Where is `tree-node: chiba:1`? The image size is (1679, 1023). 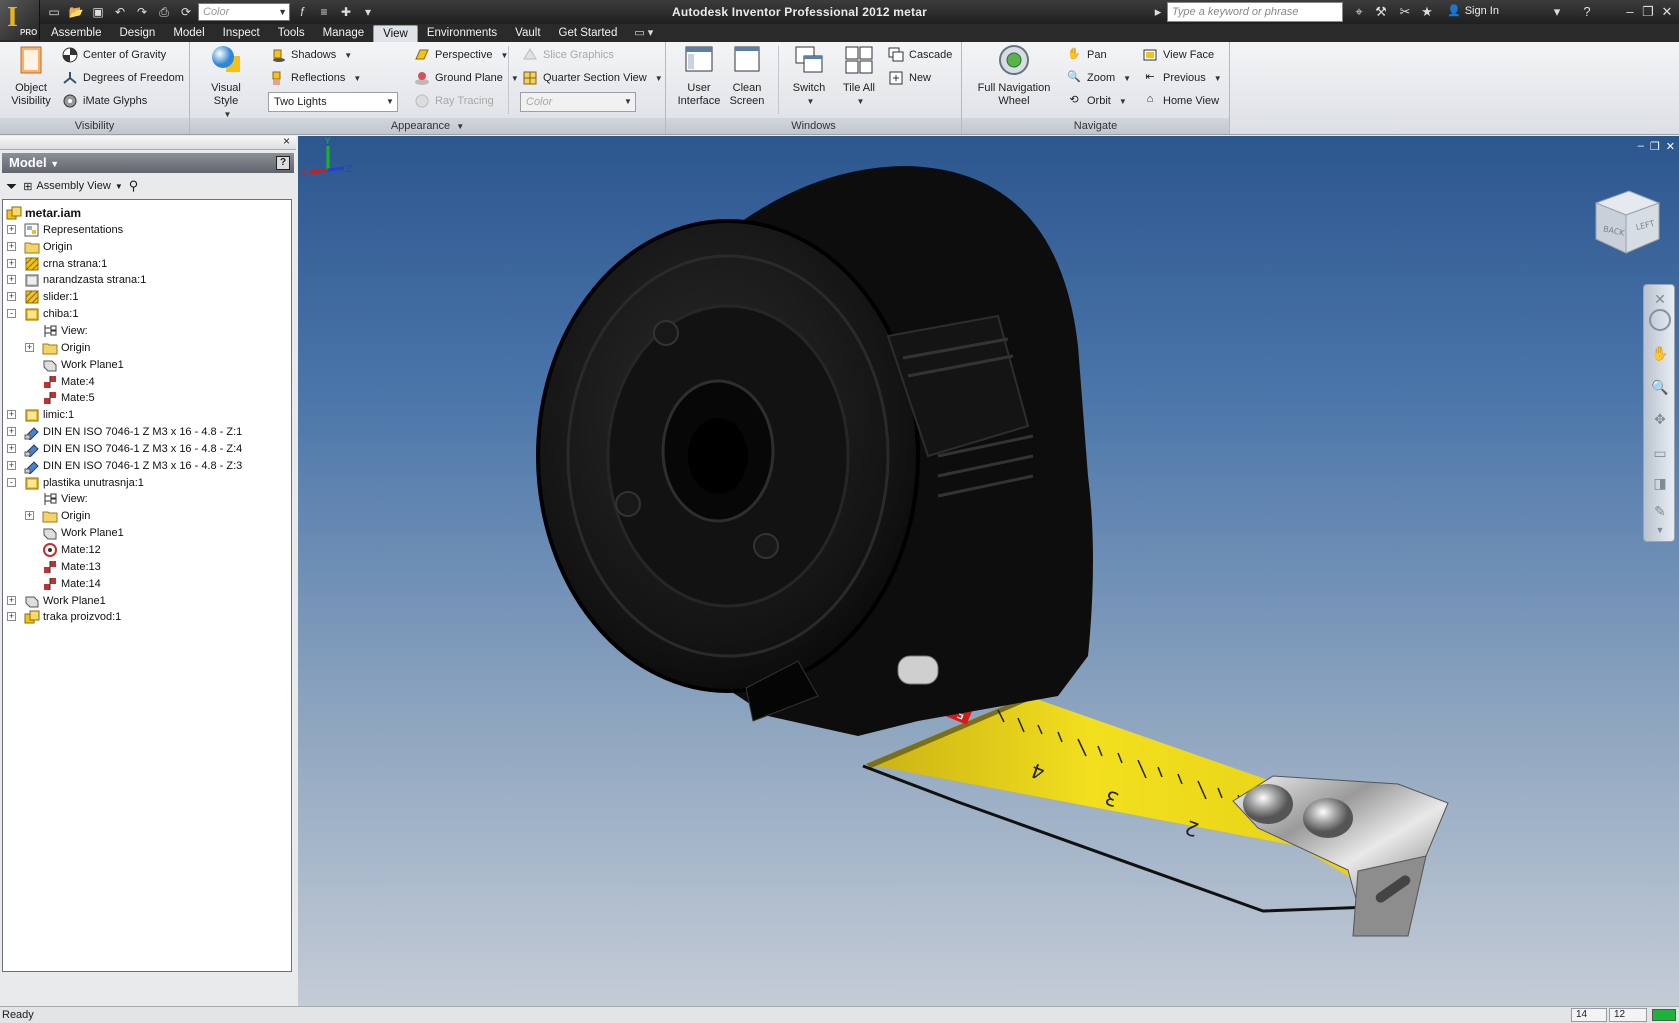
tree-node: chiba:1 is located at coordinates (51, 314).